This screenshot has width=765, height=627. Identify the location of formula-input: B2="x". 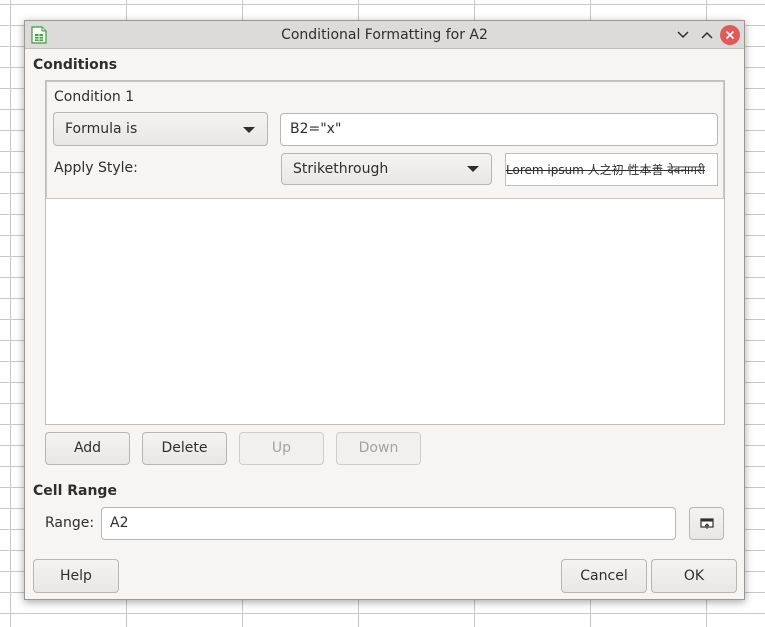
(499, 129).